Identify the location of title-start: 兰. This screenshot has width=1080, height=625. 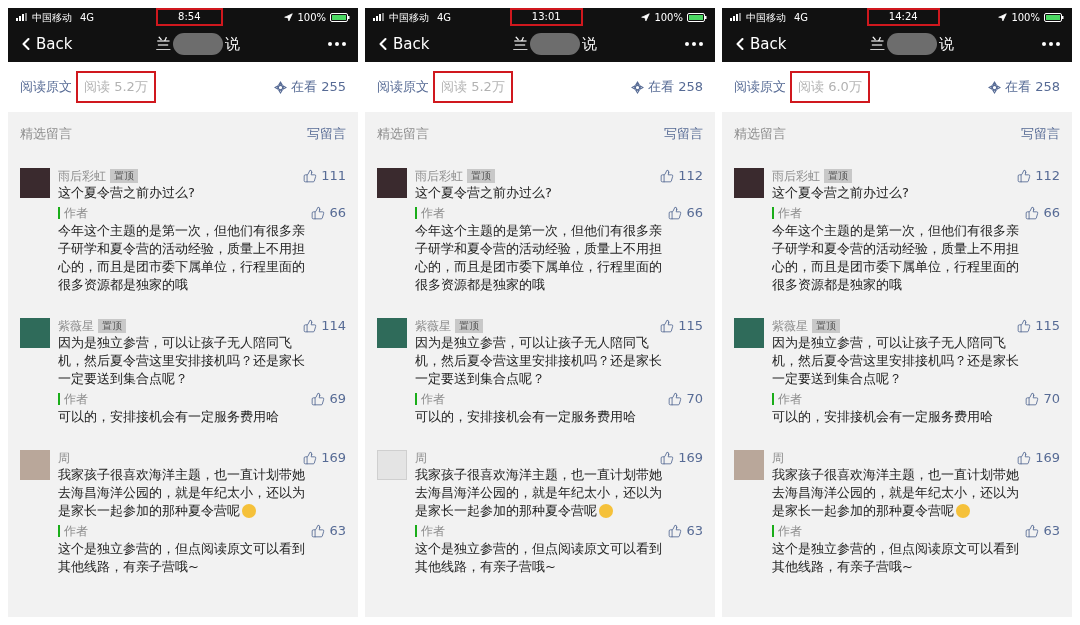
(521, 44).